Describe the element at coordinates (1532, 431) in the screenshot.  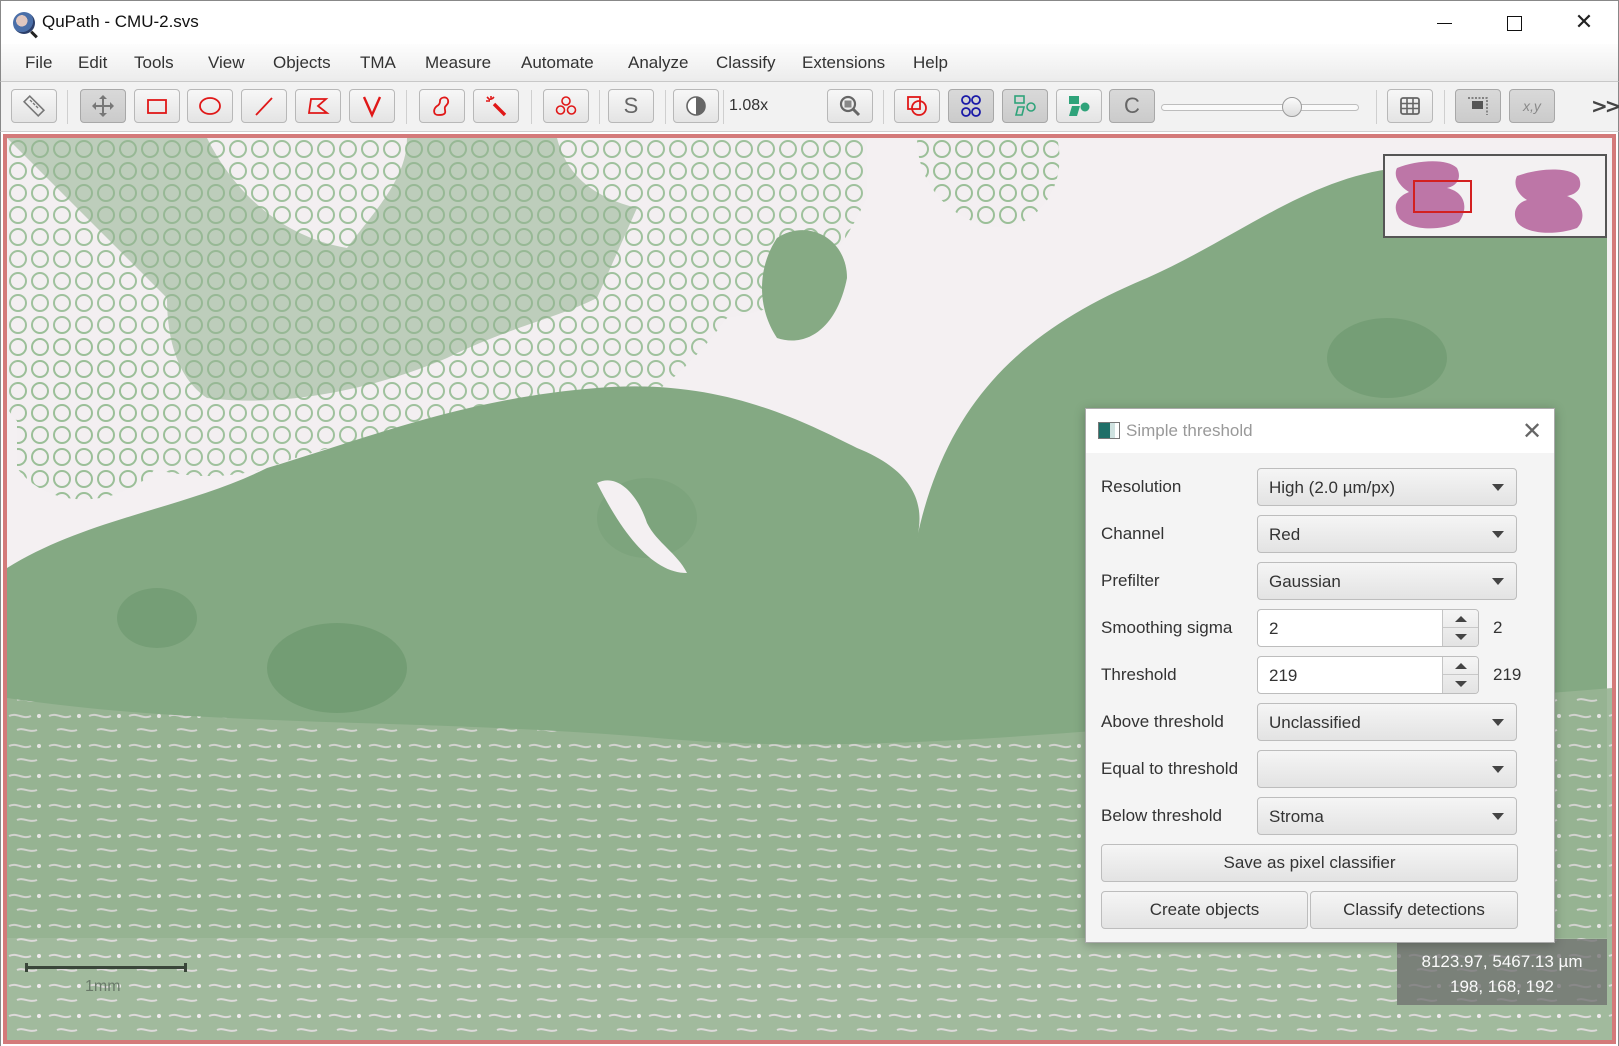
I see `dialog-close-icon: ✕` at that location.